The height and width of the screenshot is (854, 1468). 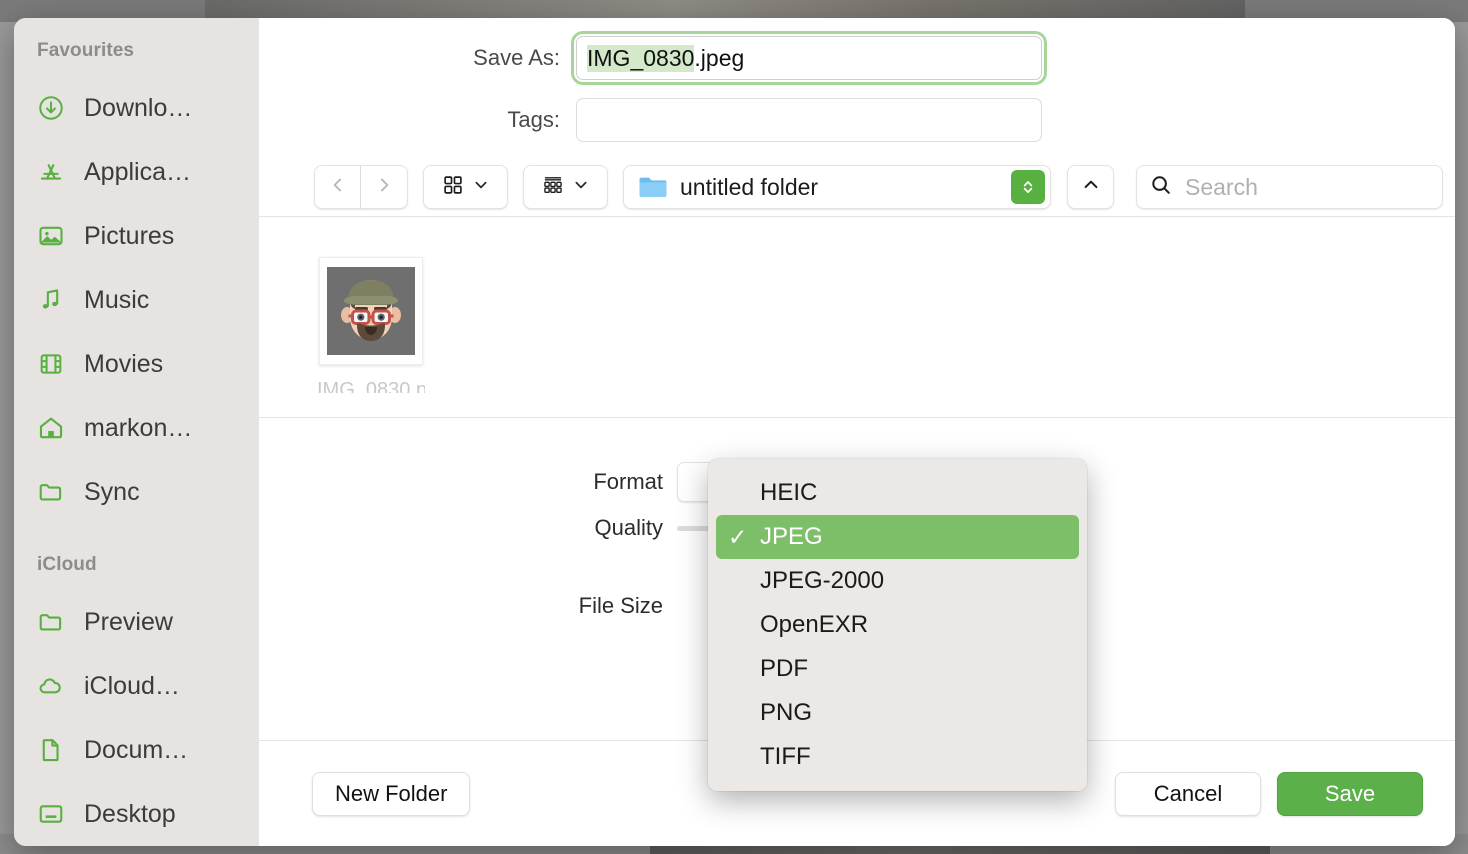 I want to click on chevron-up-icon, so click(x=1091, y=187).